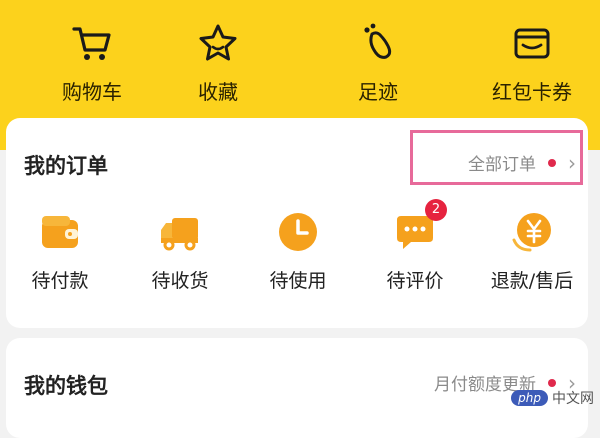  What do you see at coordinates (573, 399) in the screenshot?
I see `watermark-text: 中文网` at bounding box center [573, 399].